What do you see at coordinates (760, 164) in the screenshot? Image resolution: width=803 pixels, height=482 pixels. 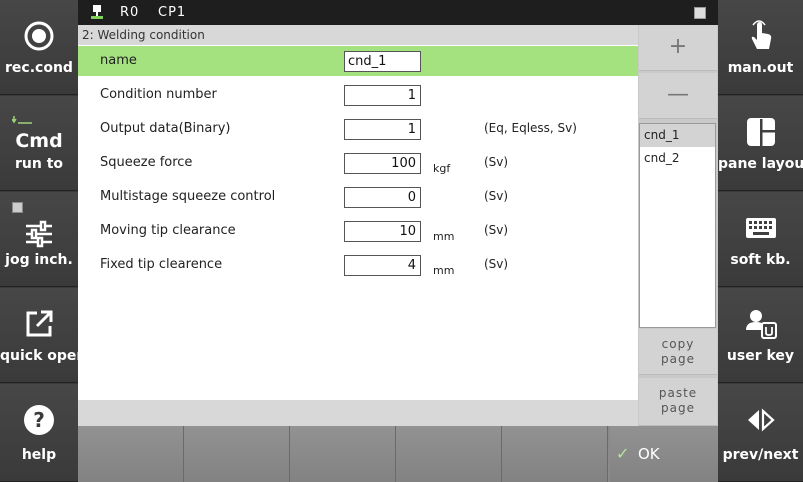 I see `pane-layout-label: pane layout` at bounding box center [760, 164].